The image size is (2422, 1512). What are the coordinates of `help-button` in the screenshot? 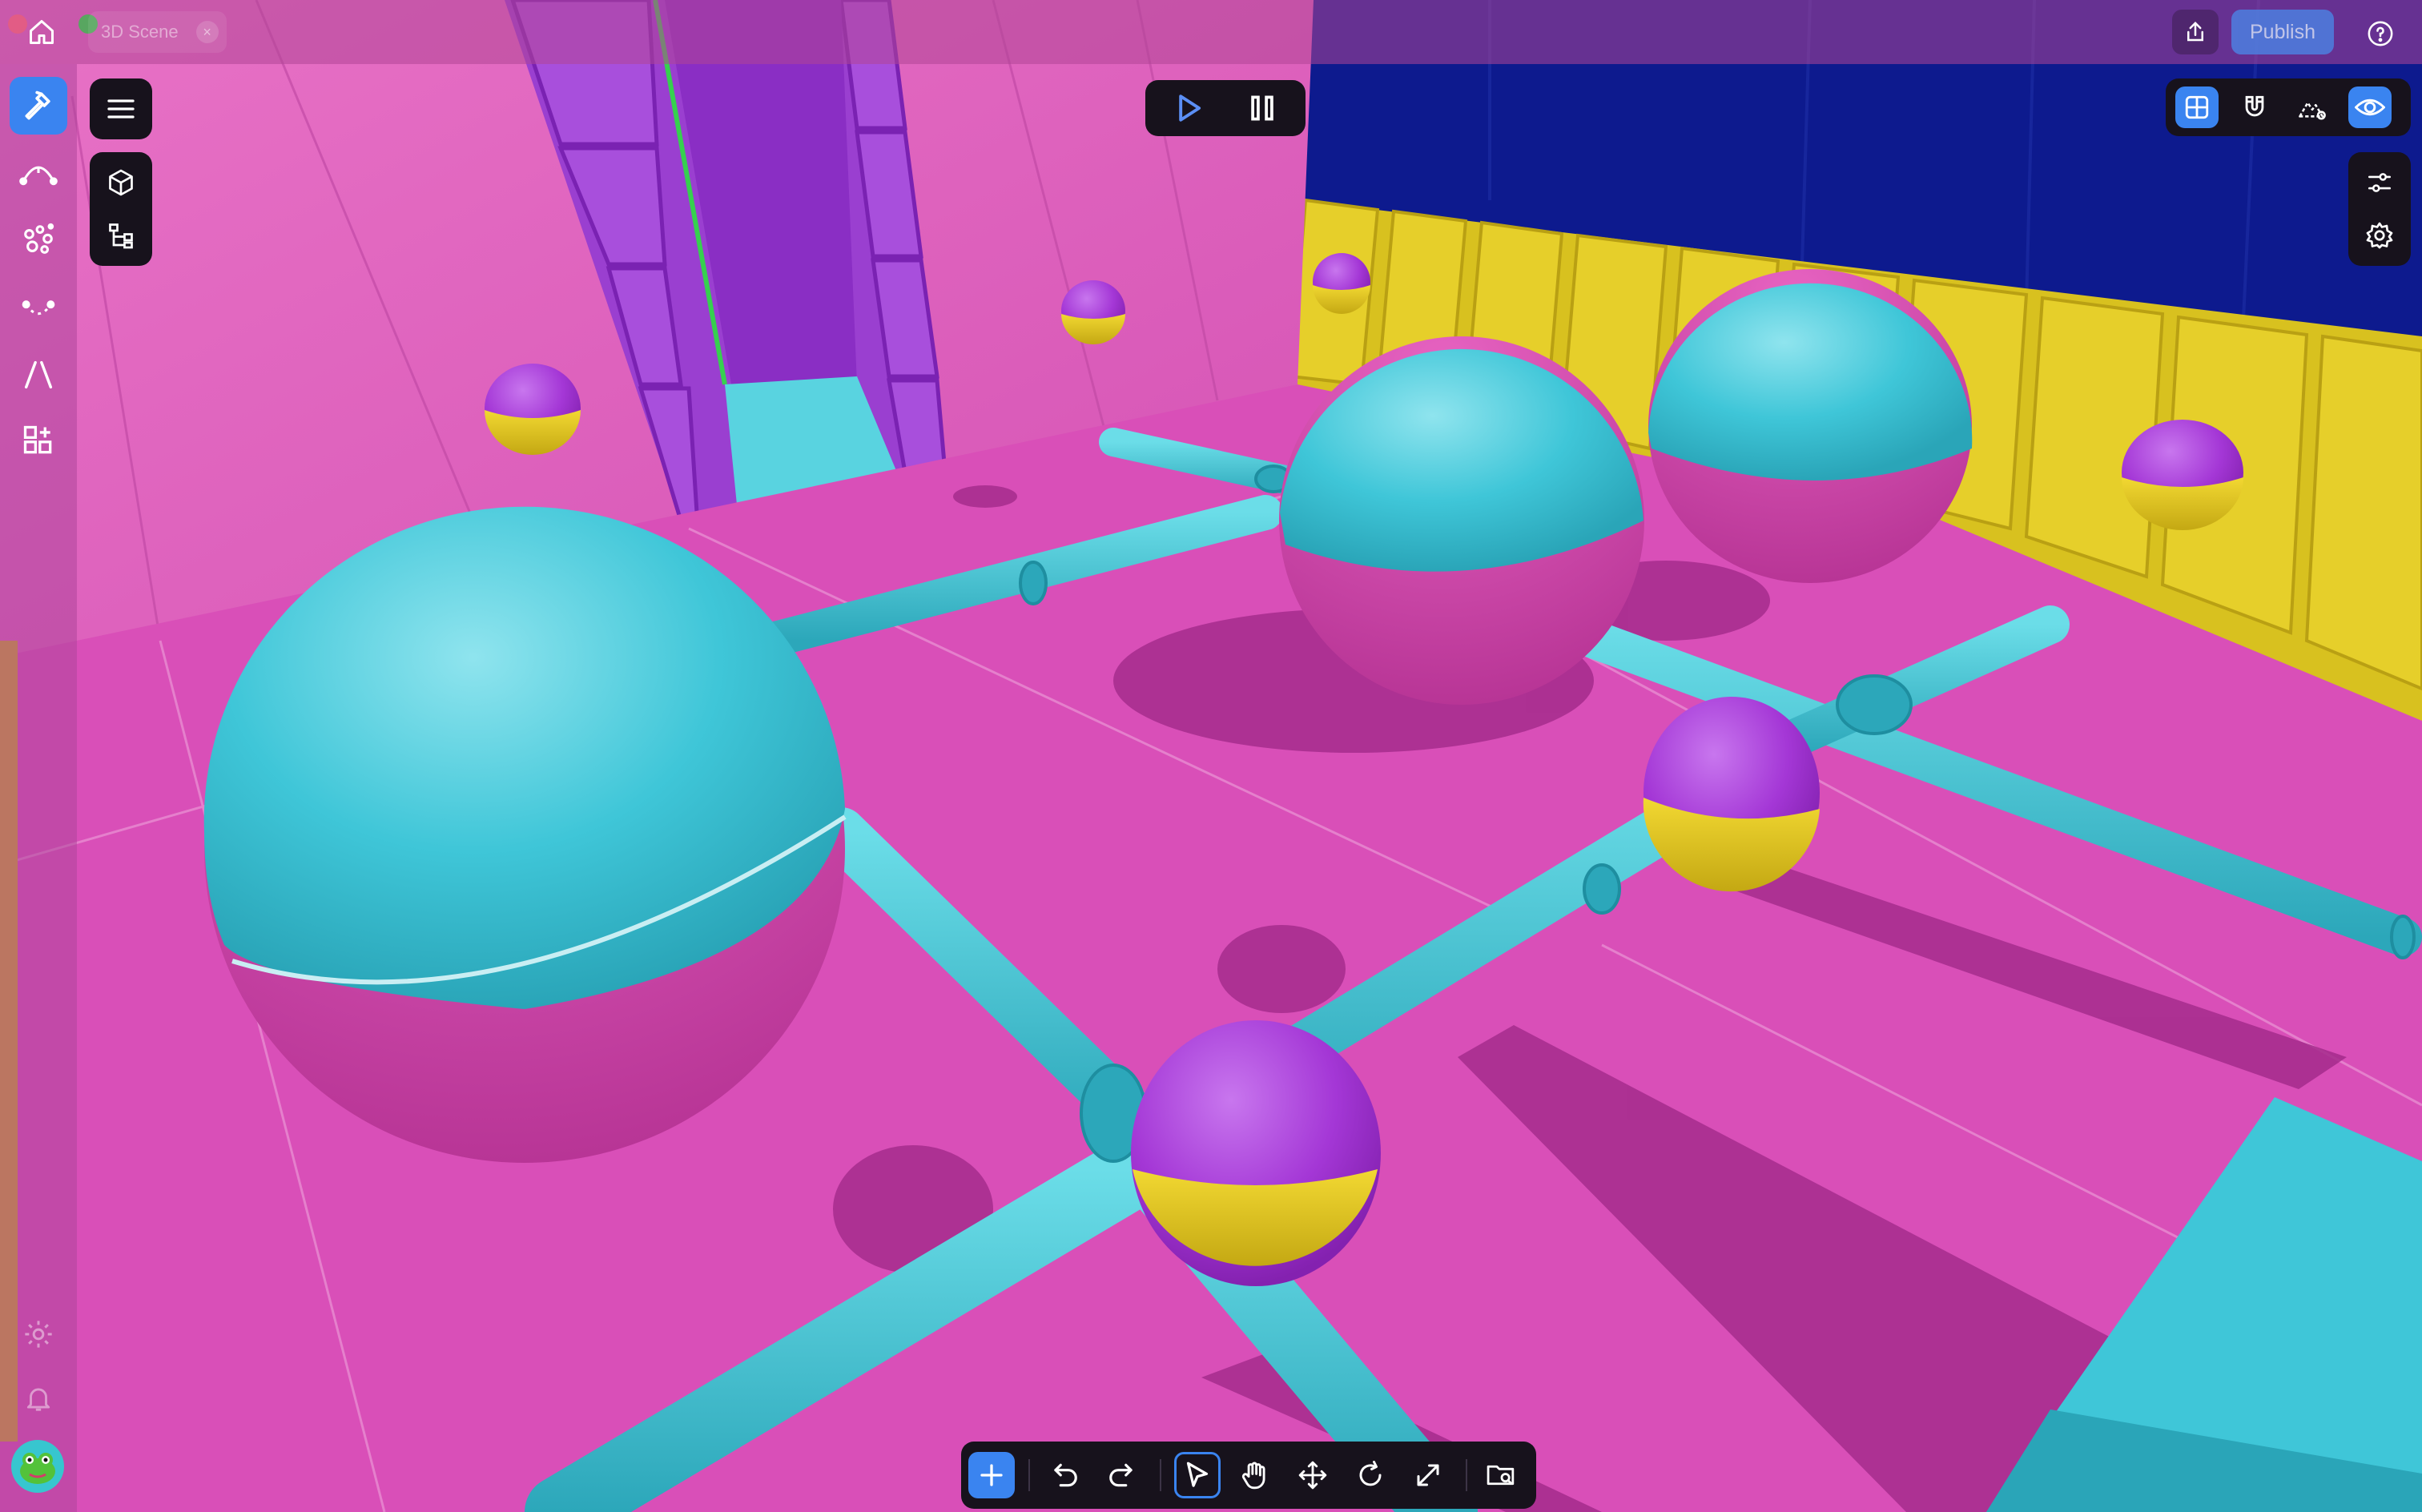 It's located at (2380, 33).